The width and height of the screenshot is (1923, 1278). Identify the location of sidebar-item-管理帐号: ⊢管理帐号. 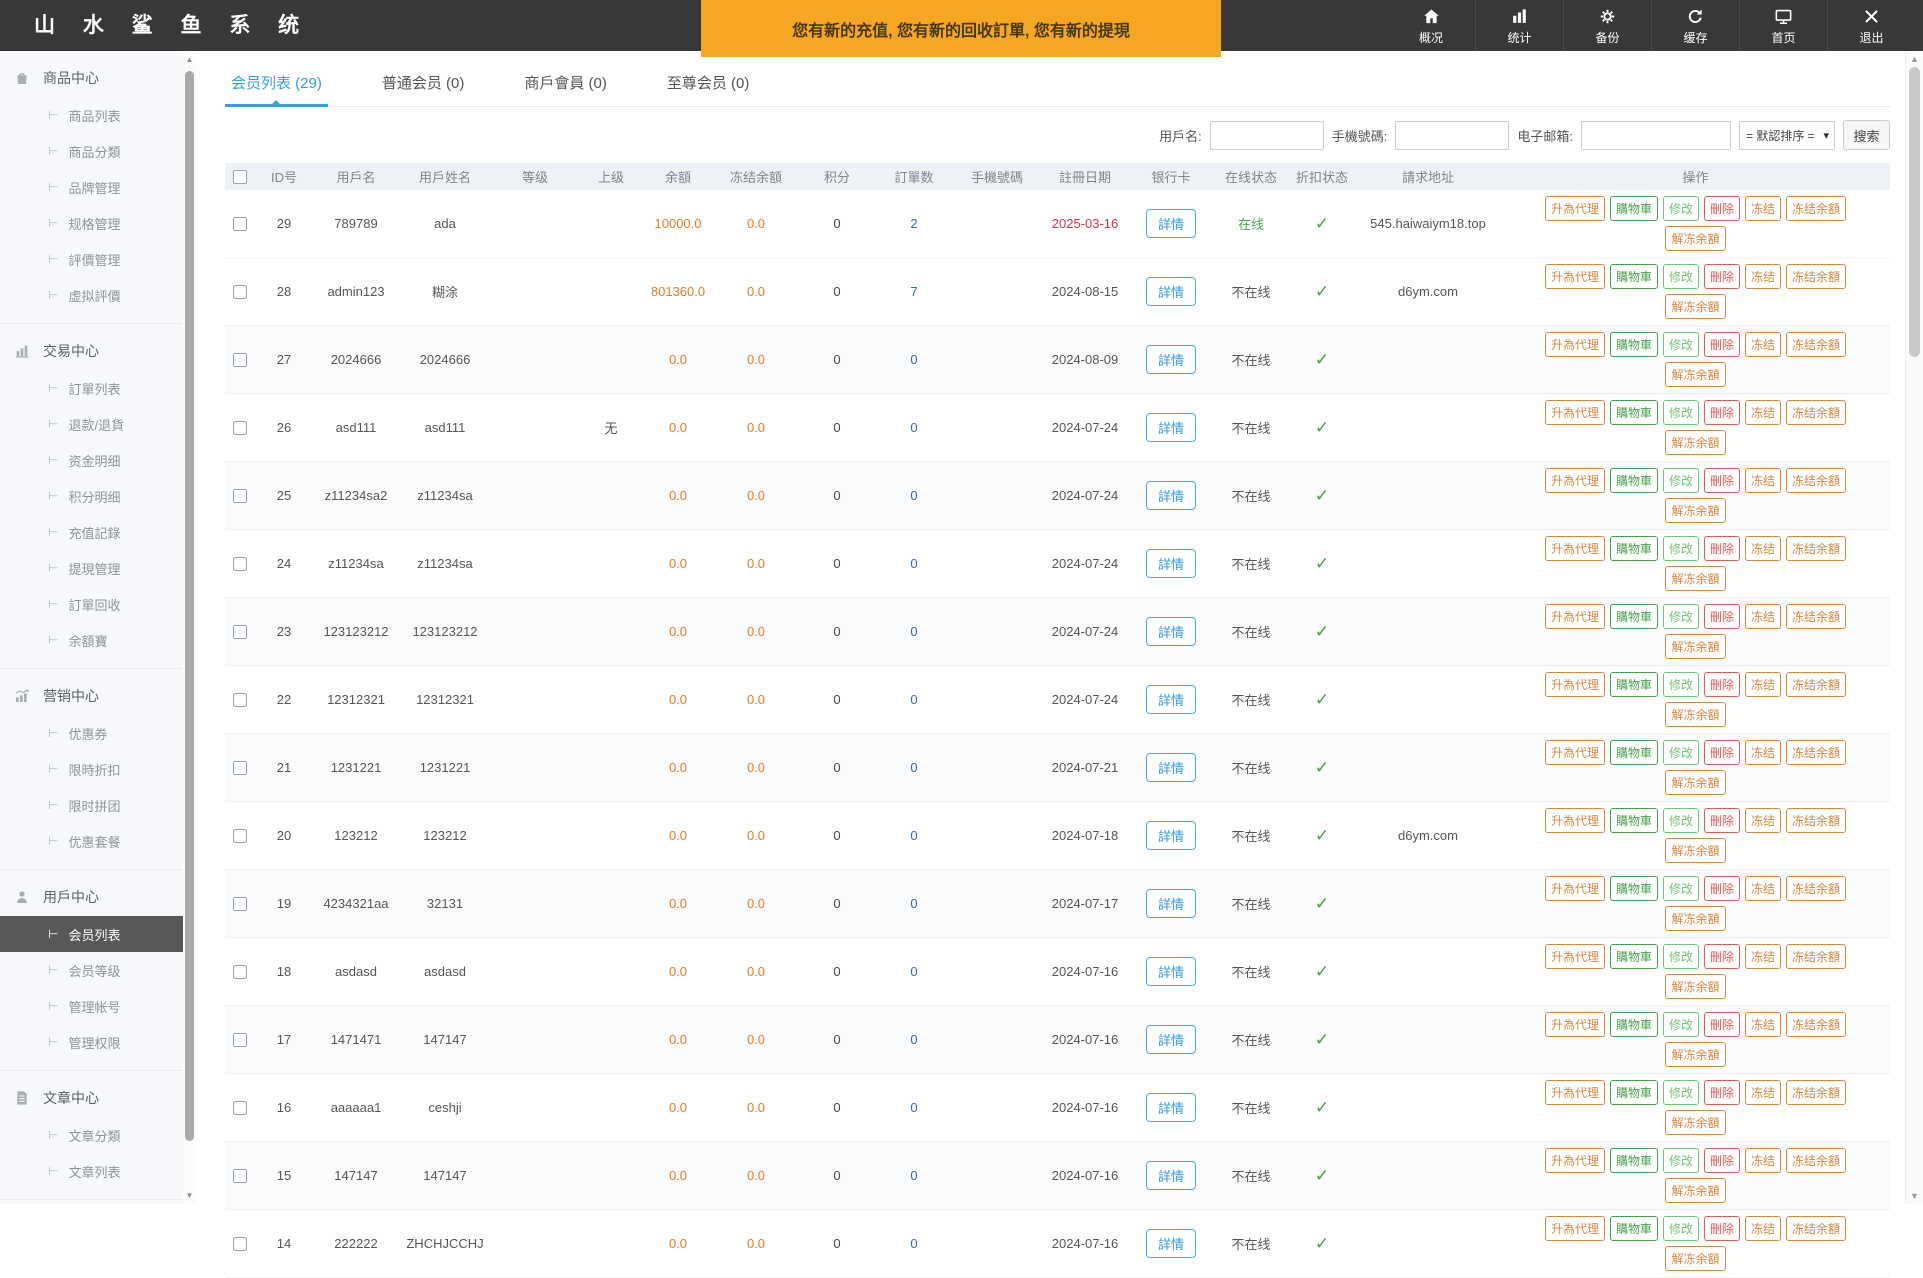
(91, 1006).